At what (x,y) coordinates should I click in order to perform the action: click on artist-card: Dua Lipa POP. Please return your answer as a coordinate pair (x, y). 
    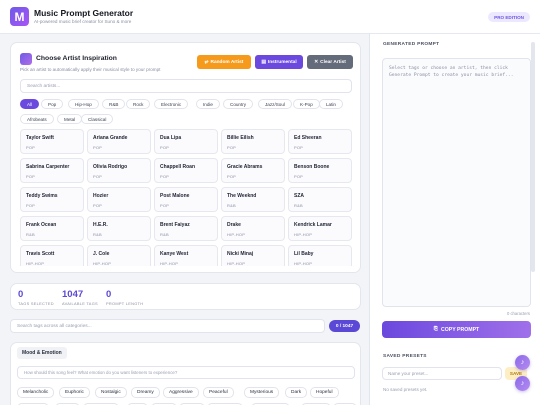
    Looking at the image, I should click on (186, 141).